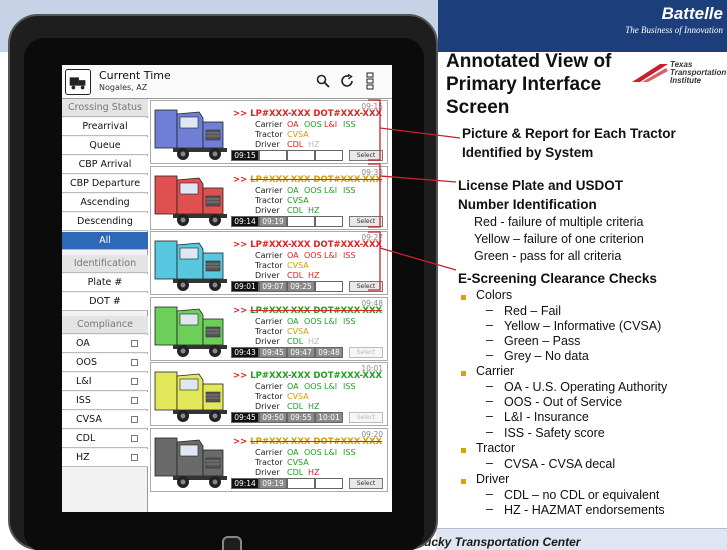 This screenshot has width=727, height=550. I want to click on annotation-plate-yellow: Yellow – failure of one criterion, so click(559, 239).